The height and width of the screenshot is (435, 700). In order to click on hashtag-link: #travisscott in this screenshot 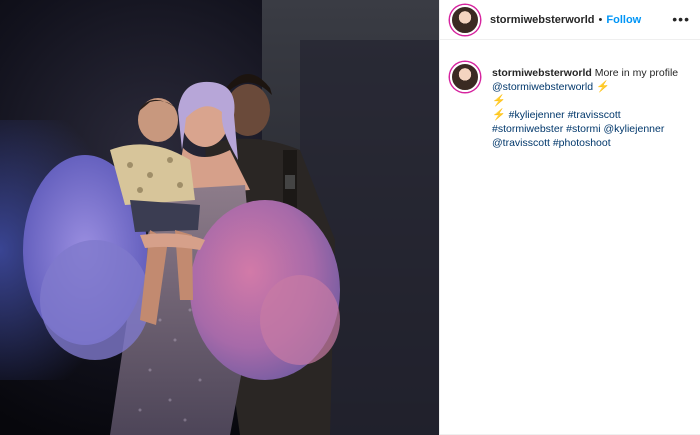, I will do `click(594, 115)`.